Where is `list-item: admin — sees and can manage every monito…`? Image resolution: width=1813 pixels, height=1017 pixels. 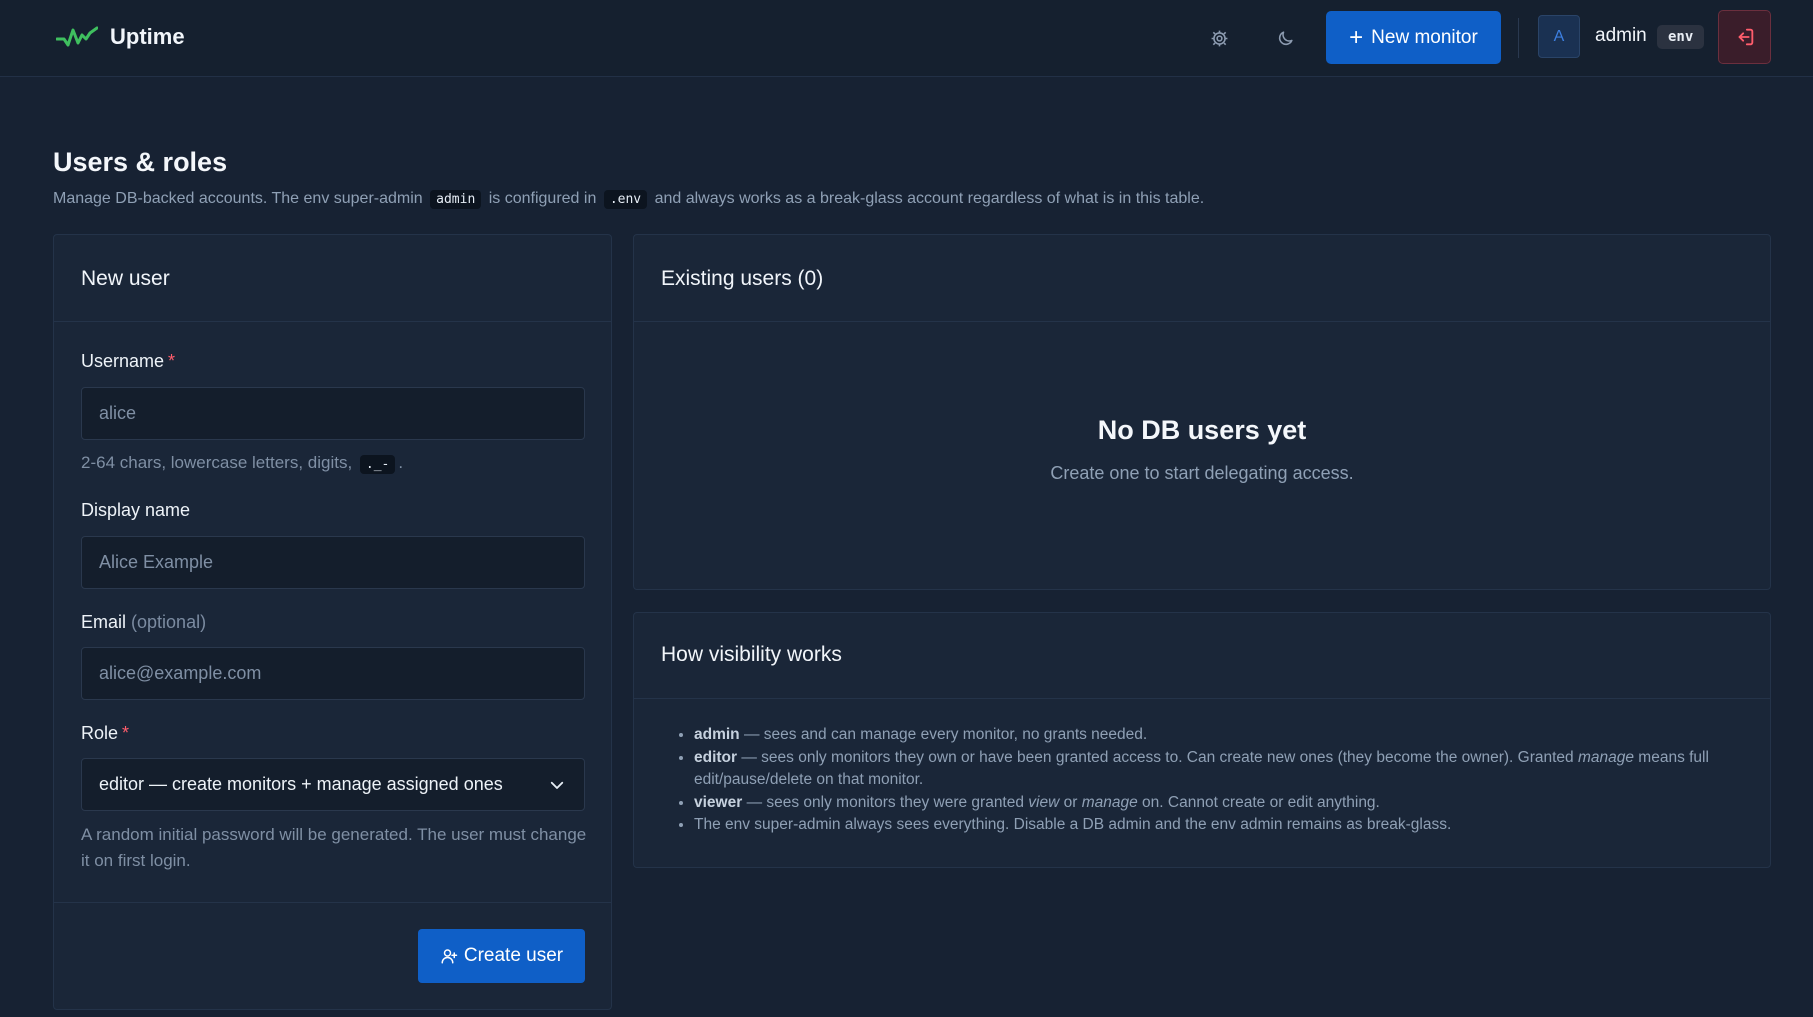
list-item: admin — sees and can manage every monito… is located at coordinates (1224, 735).